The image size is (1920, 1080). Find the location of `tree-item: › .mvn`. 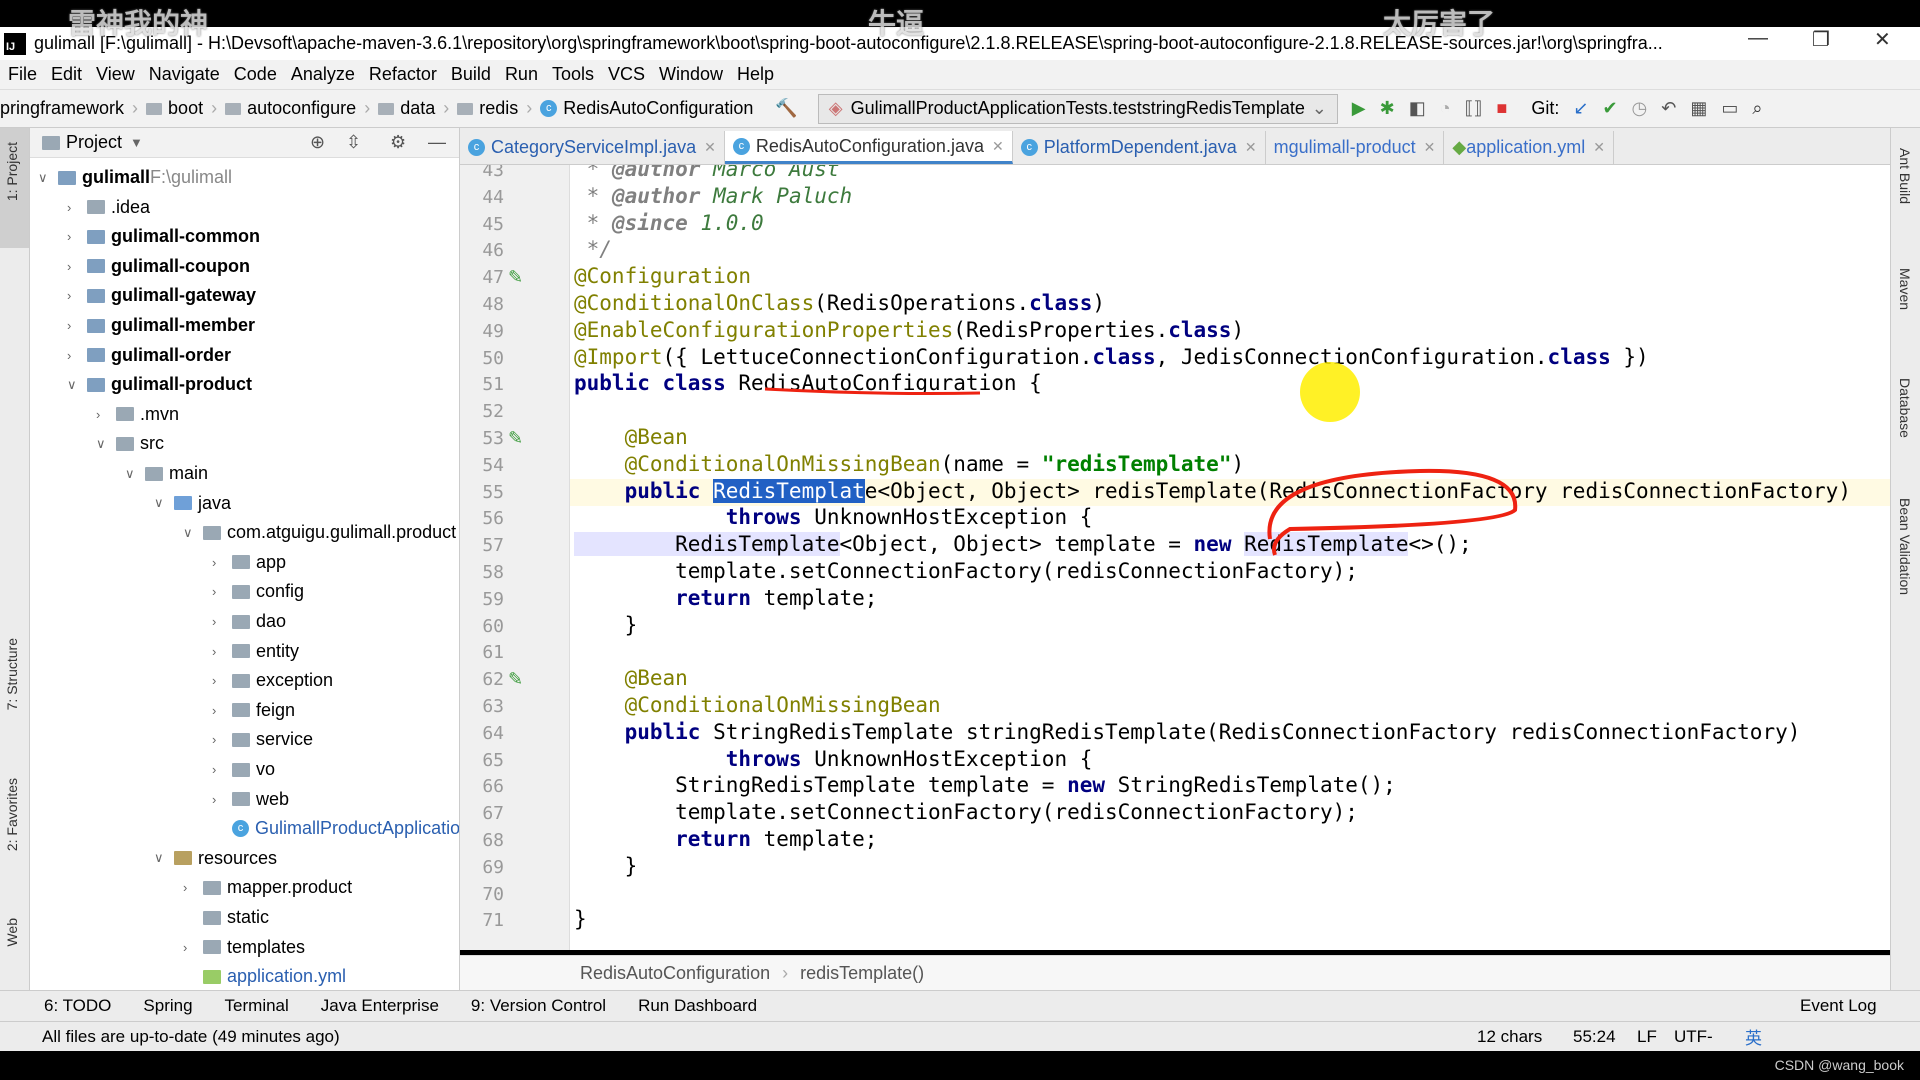

tree-item: › .mvn is located at coordinates (137, 414).